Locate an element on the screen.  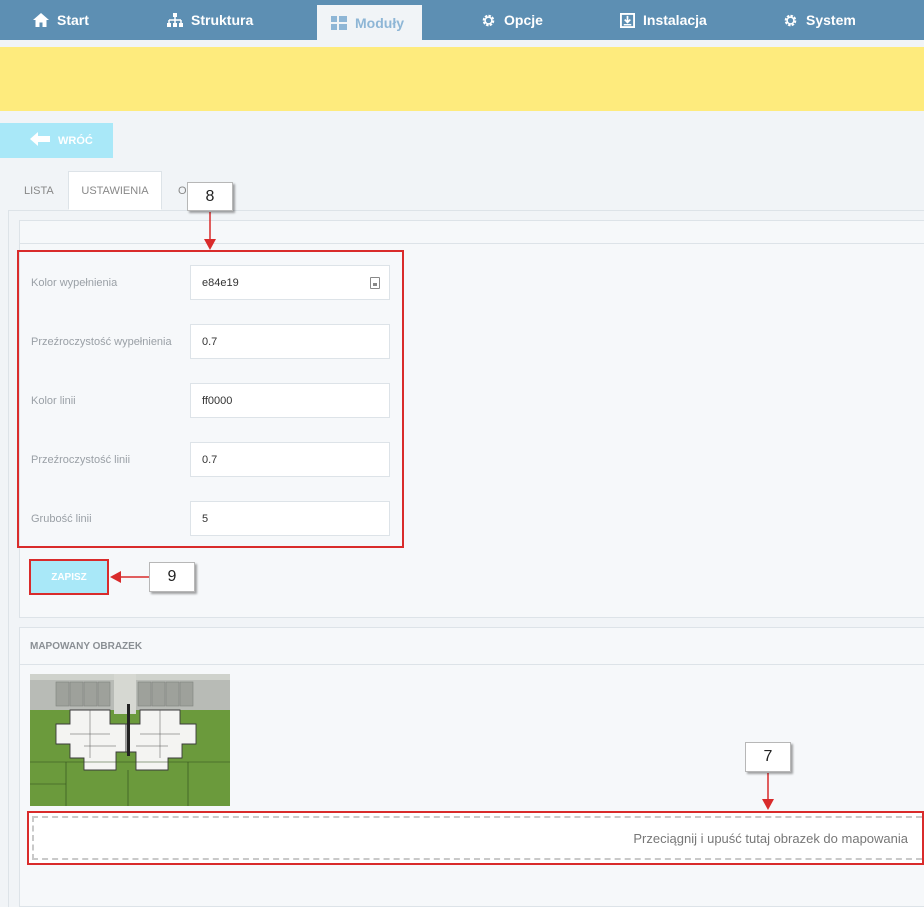
nav-item-instalacja: Instalacja is located at coordinates (663, 20).